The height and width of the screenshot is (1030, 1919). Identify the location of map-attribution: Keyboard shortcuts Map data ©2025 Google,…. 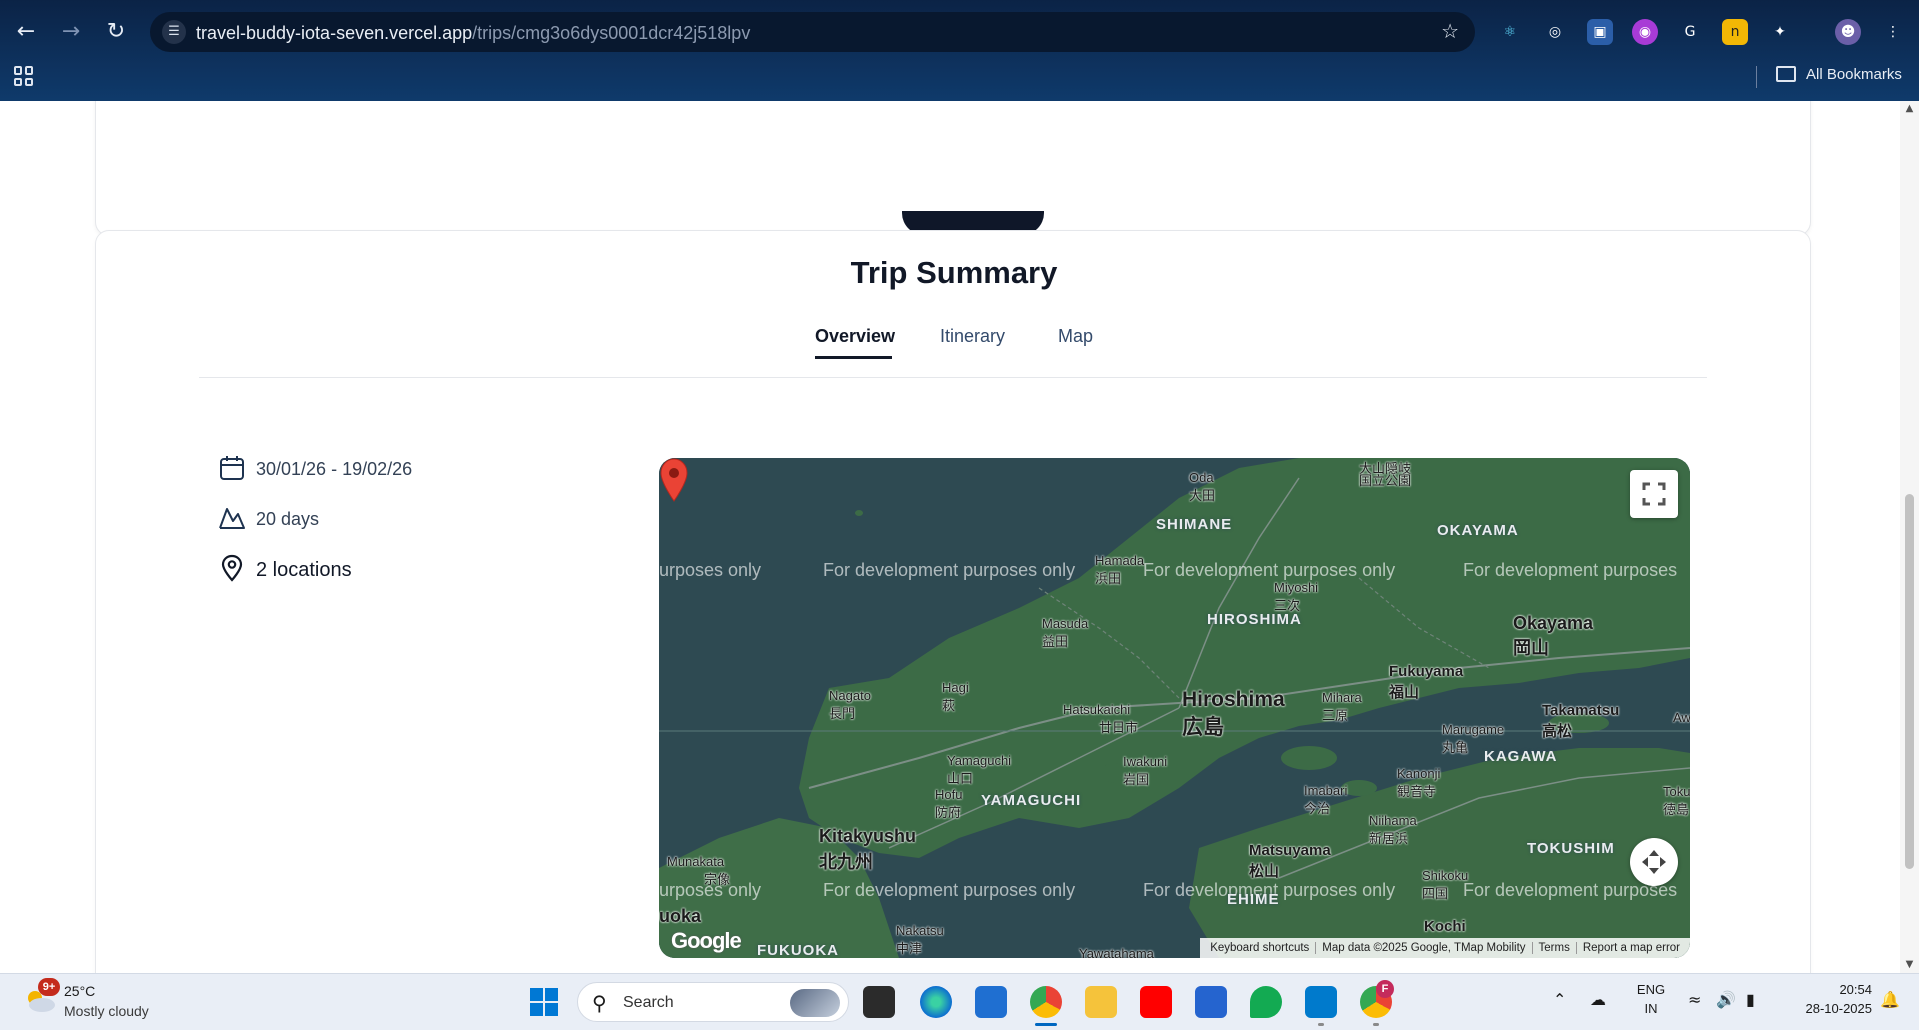
(1445, 948).